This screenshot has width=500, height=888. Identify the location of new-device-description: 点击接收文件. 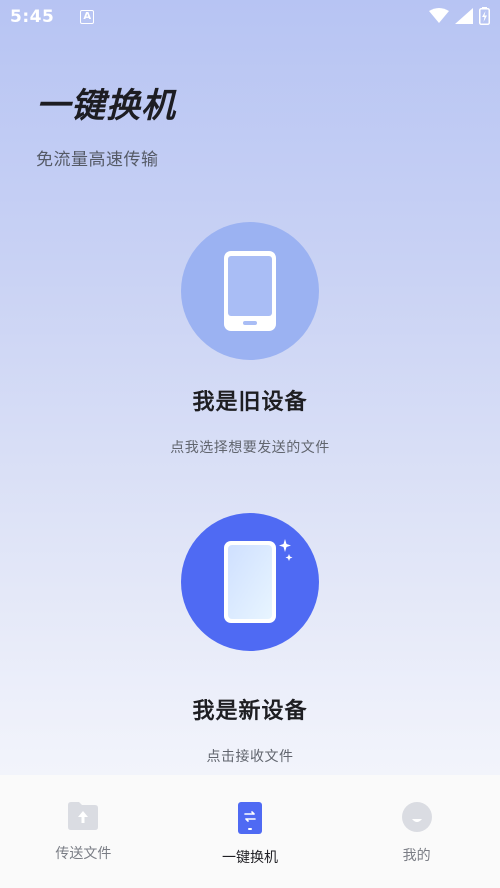
(250, 757).